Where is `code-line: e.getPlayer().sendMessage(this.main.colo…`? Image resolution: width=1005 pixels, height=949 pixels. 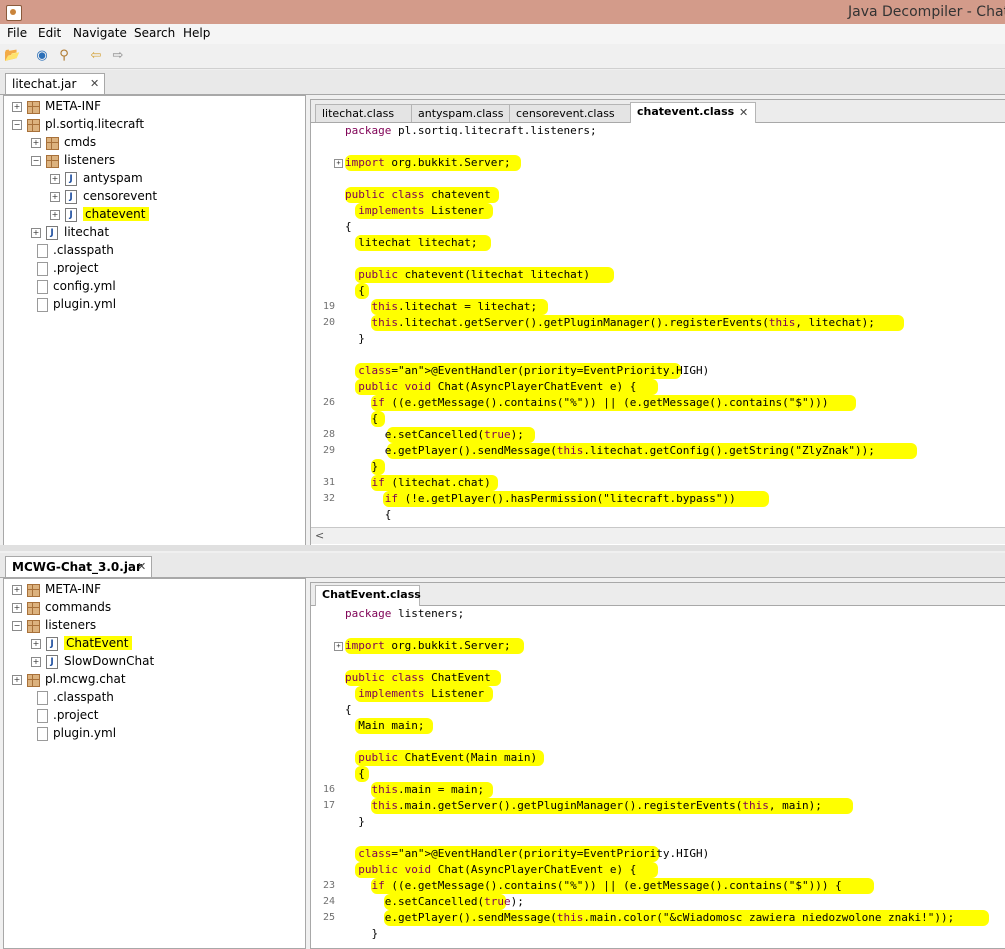
code-line: e.getPlayer().sendMessage(this.main.colo… is located at coordinates (650, 917).